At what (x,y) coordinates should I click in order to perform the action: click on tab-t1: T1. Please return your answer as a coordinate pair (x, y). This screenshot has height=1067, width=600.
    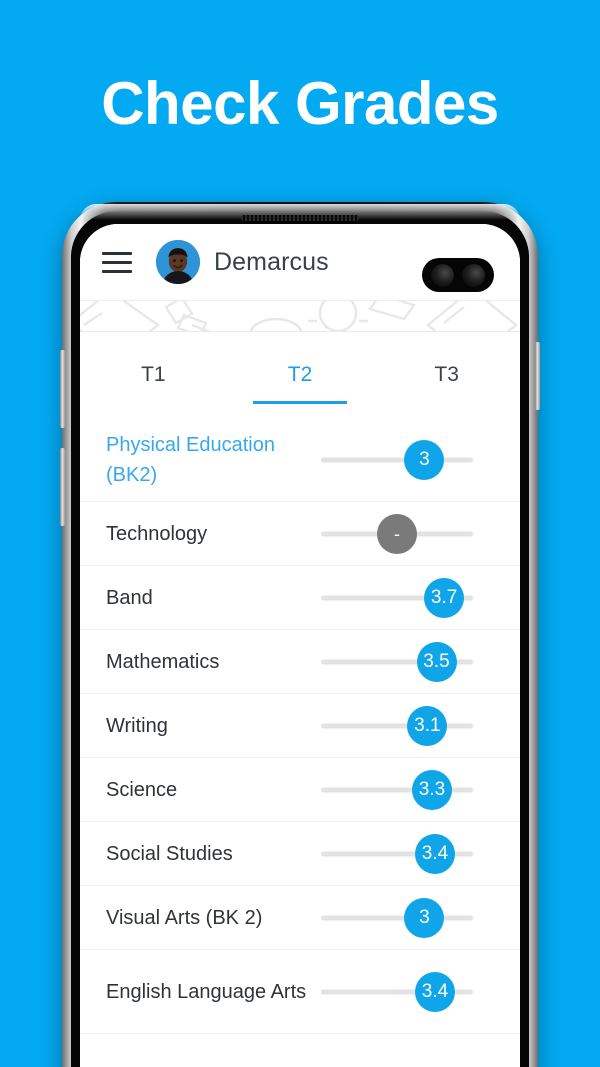
    Looking at the image, I should click on (153, 375).